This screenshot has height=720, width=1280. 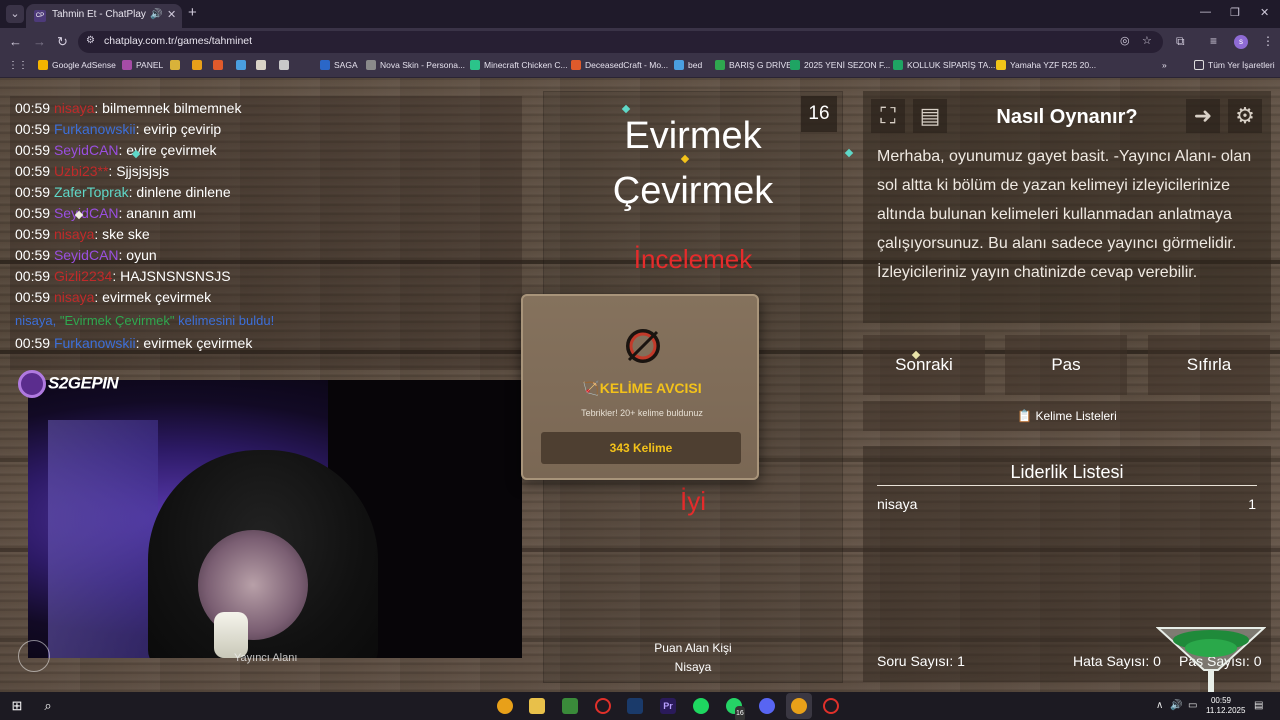 What do you see at coordinates (688, 65) in the screenshot?
I see `bookmark-item: bed` at bounding box center [688, 65].